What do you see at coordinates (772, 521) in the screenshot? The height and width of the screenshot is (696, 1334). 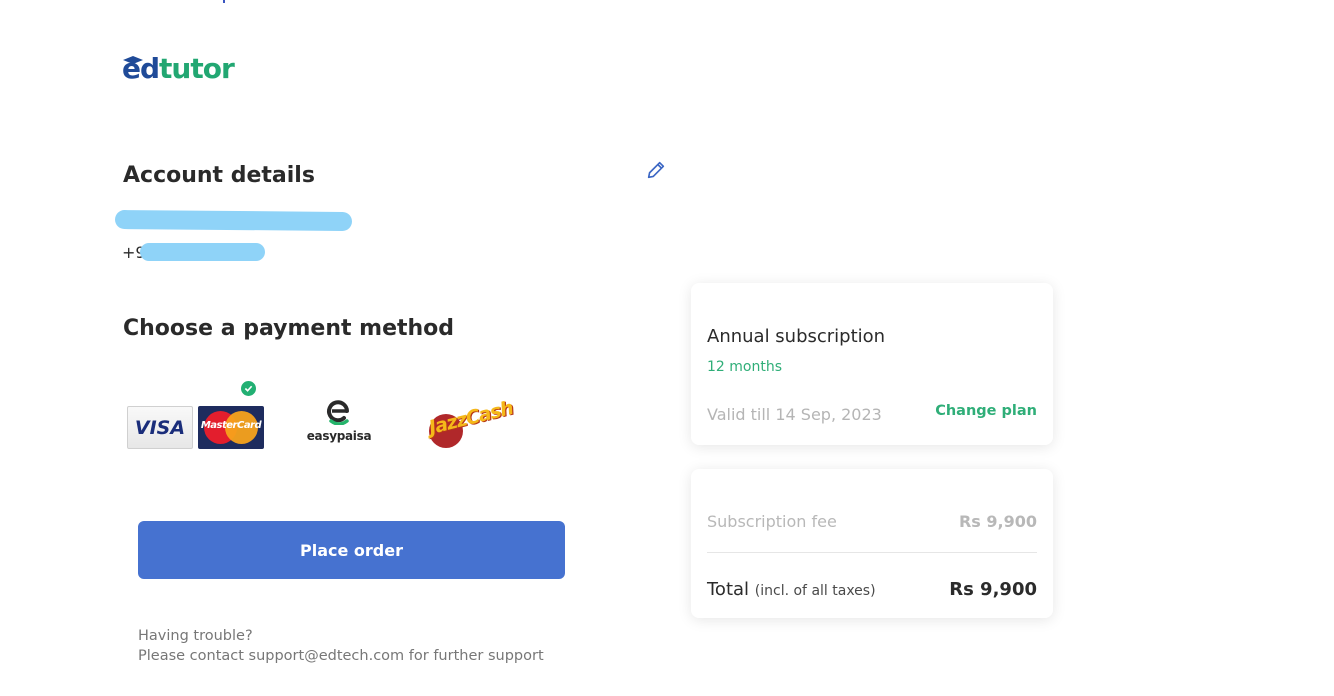 I see `subscription-fee-label: Subscription fee` at bounding box center [772, 521].